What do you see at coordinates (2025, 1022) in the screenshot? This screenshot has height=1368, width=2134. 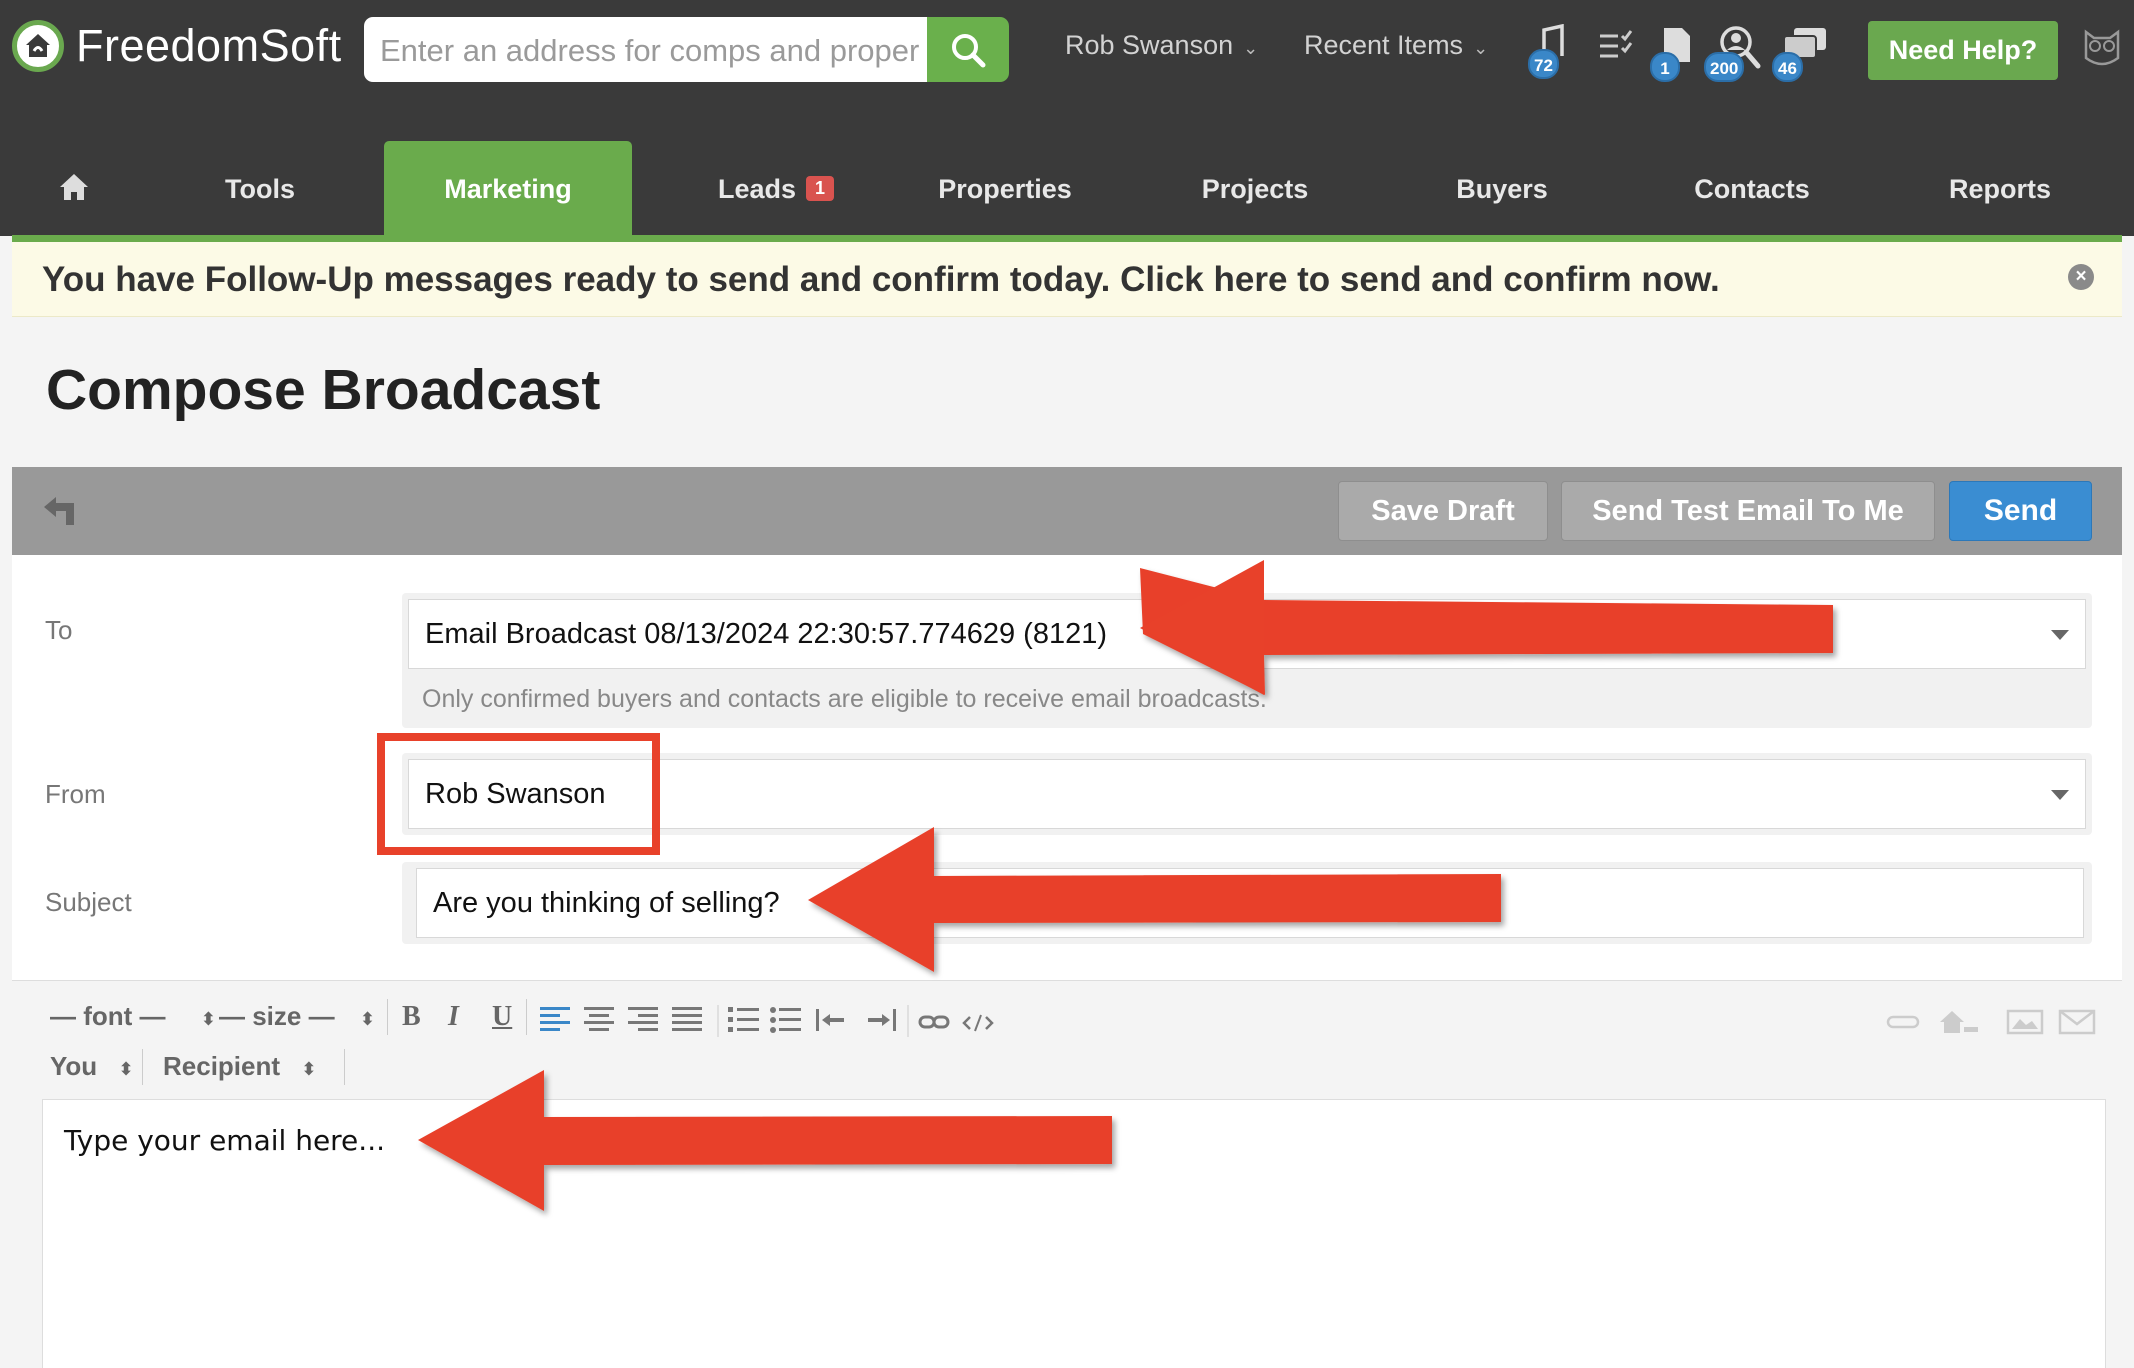 I see `image-icon` at bounding box center [2025, 1022].